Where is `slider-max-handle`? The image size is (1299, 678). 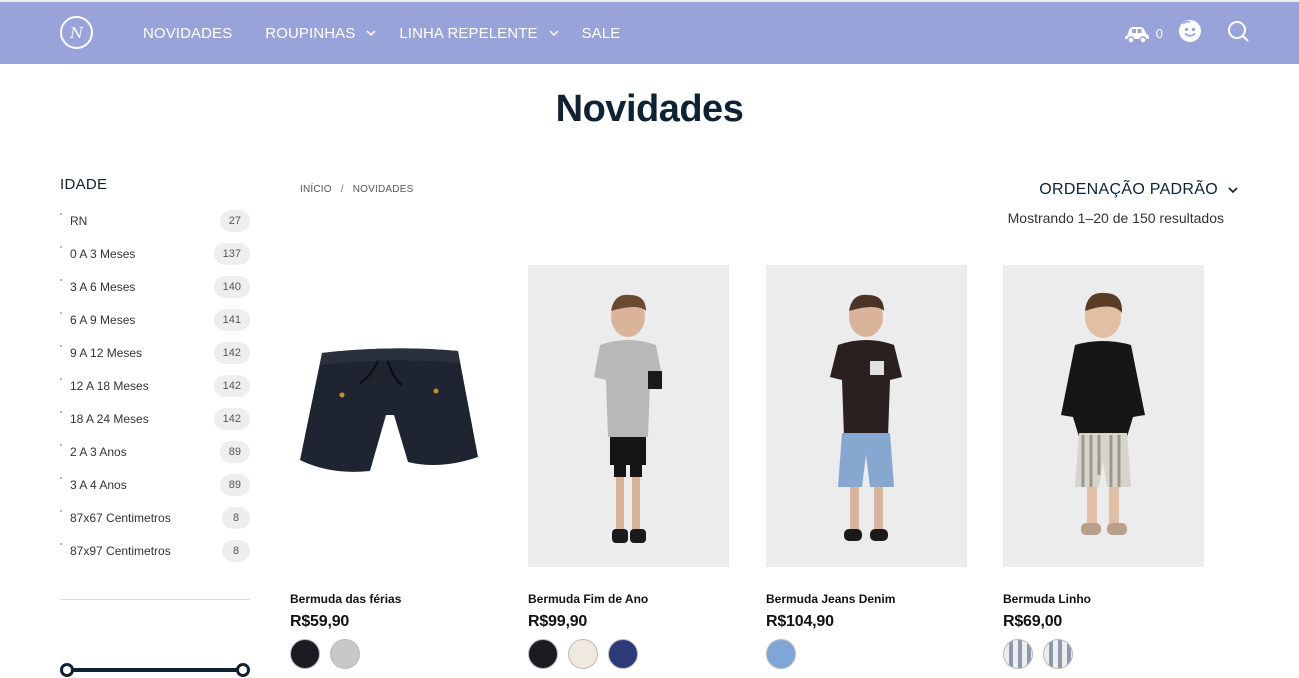 slider-max-handle is located at coordinates (243, 670).